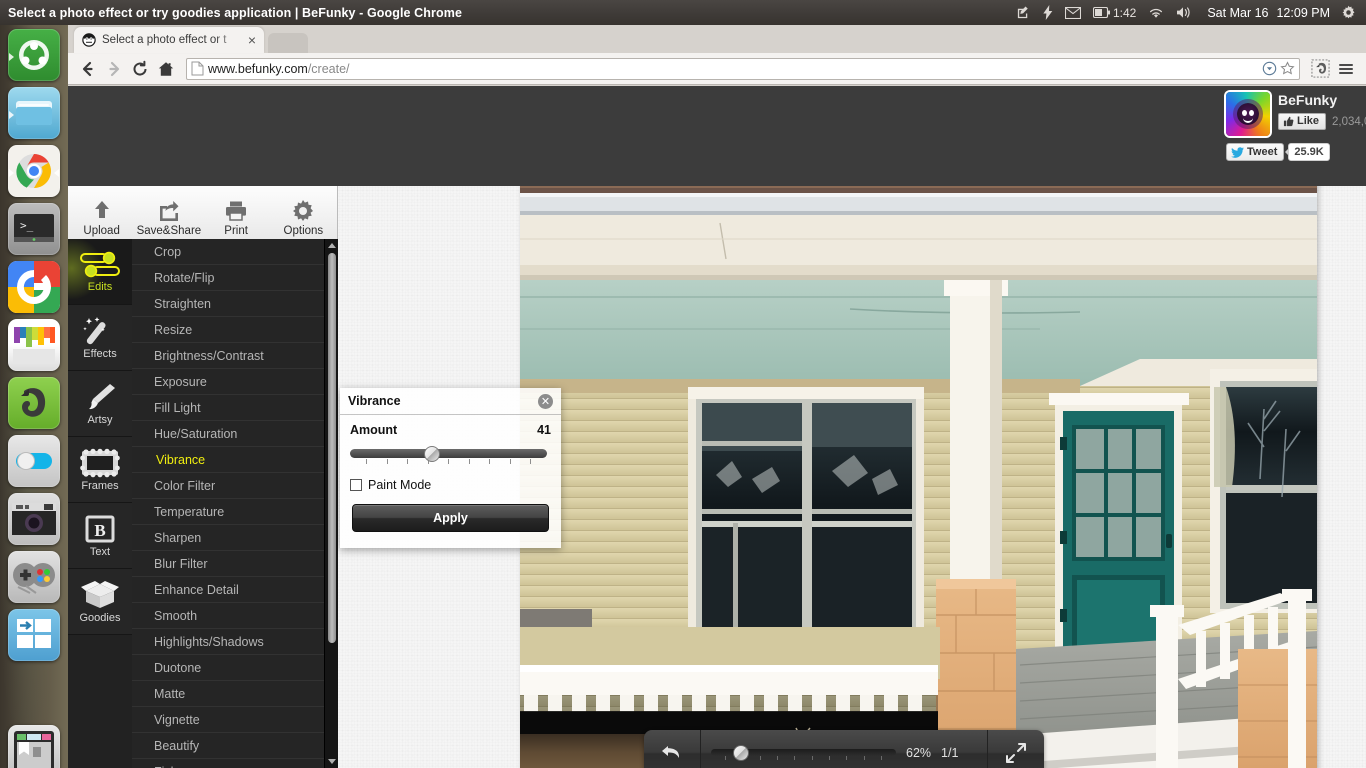 This screenshot has height=768, width=1366. What do you see at coordinates (34, 287) in the screenshot?
I see `launcher-item-google-icon` at bounding box center [34, 287].